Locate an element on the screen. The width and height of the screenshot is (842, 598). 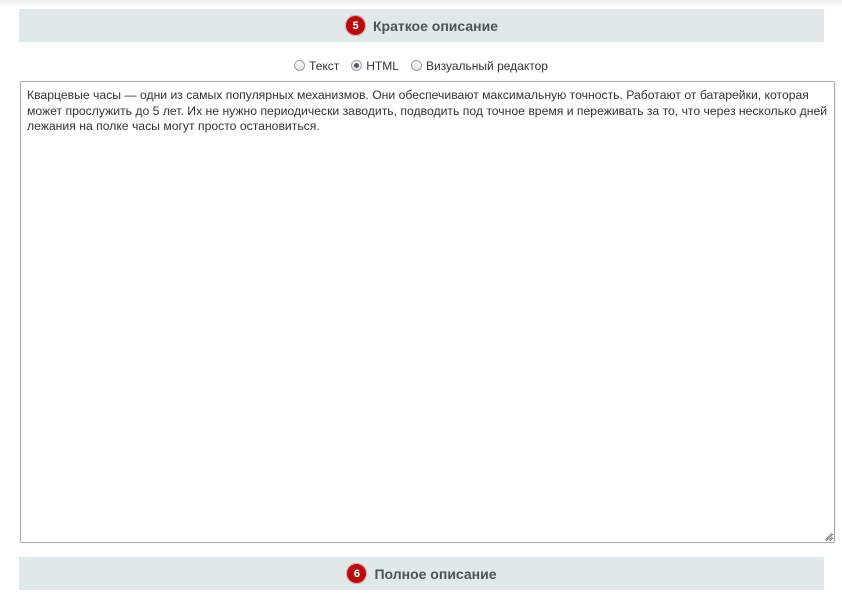
top-shadow is located at coordinates (421, 4).